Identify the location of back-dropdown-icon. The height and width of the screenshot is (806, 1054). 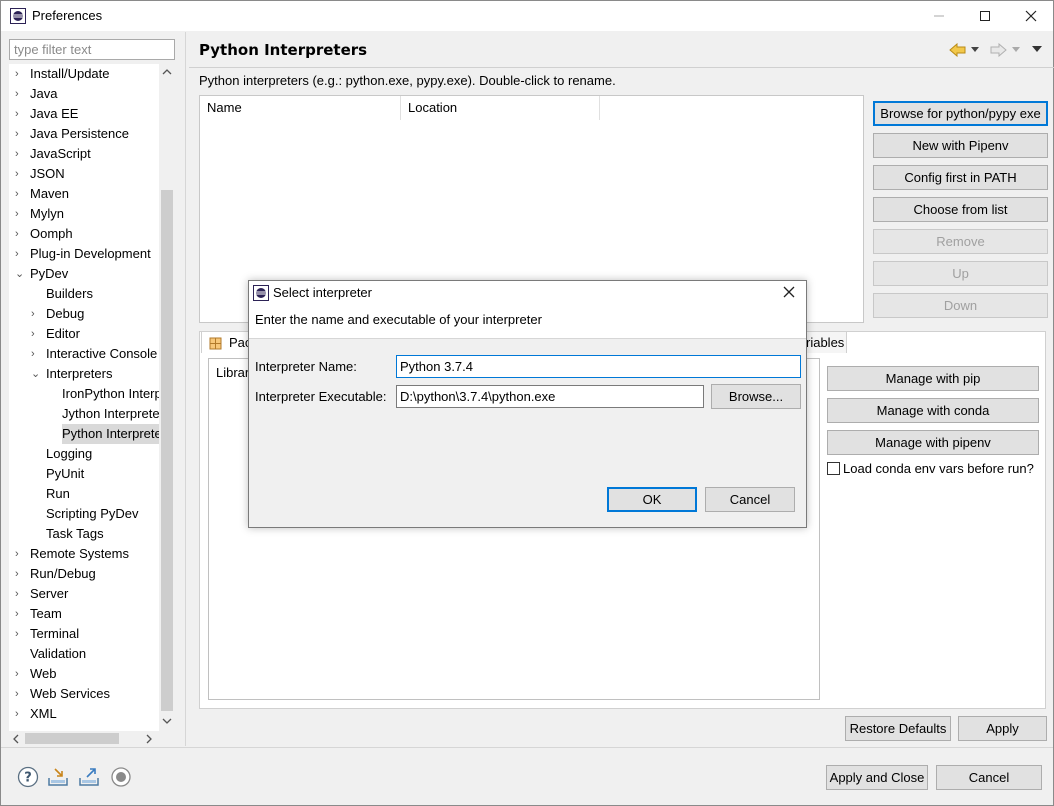
(975, 50).